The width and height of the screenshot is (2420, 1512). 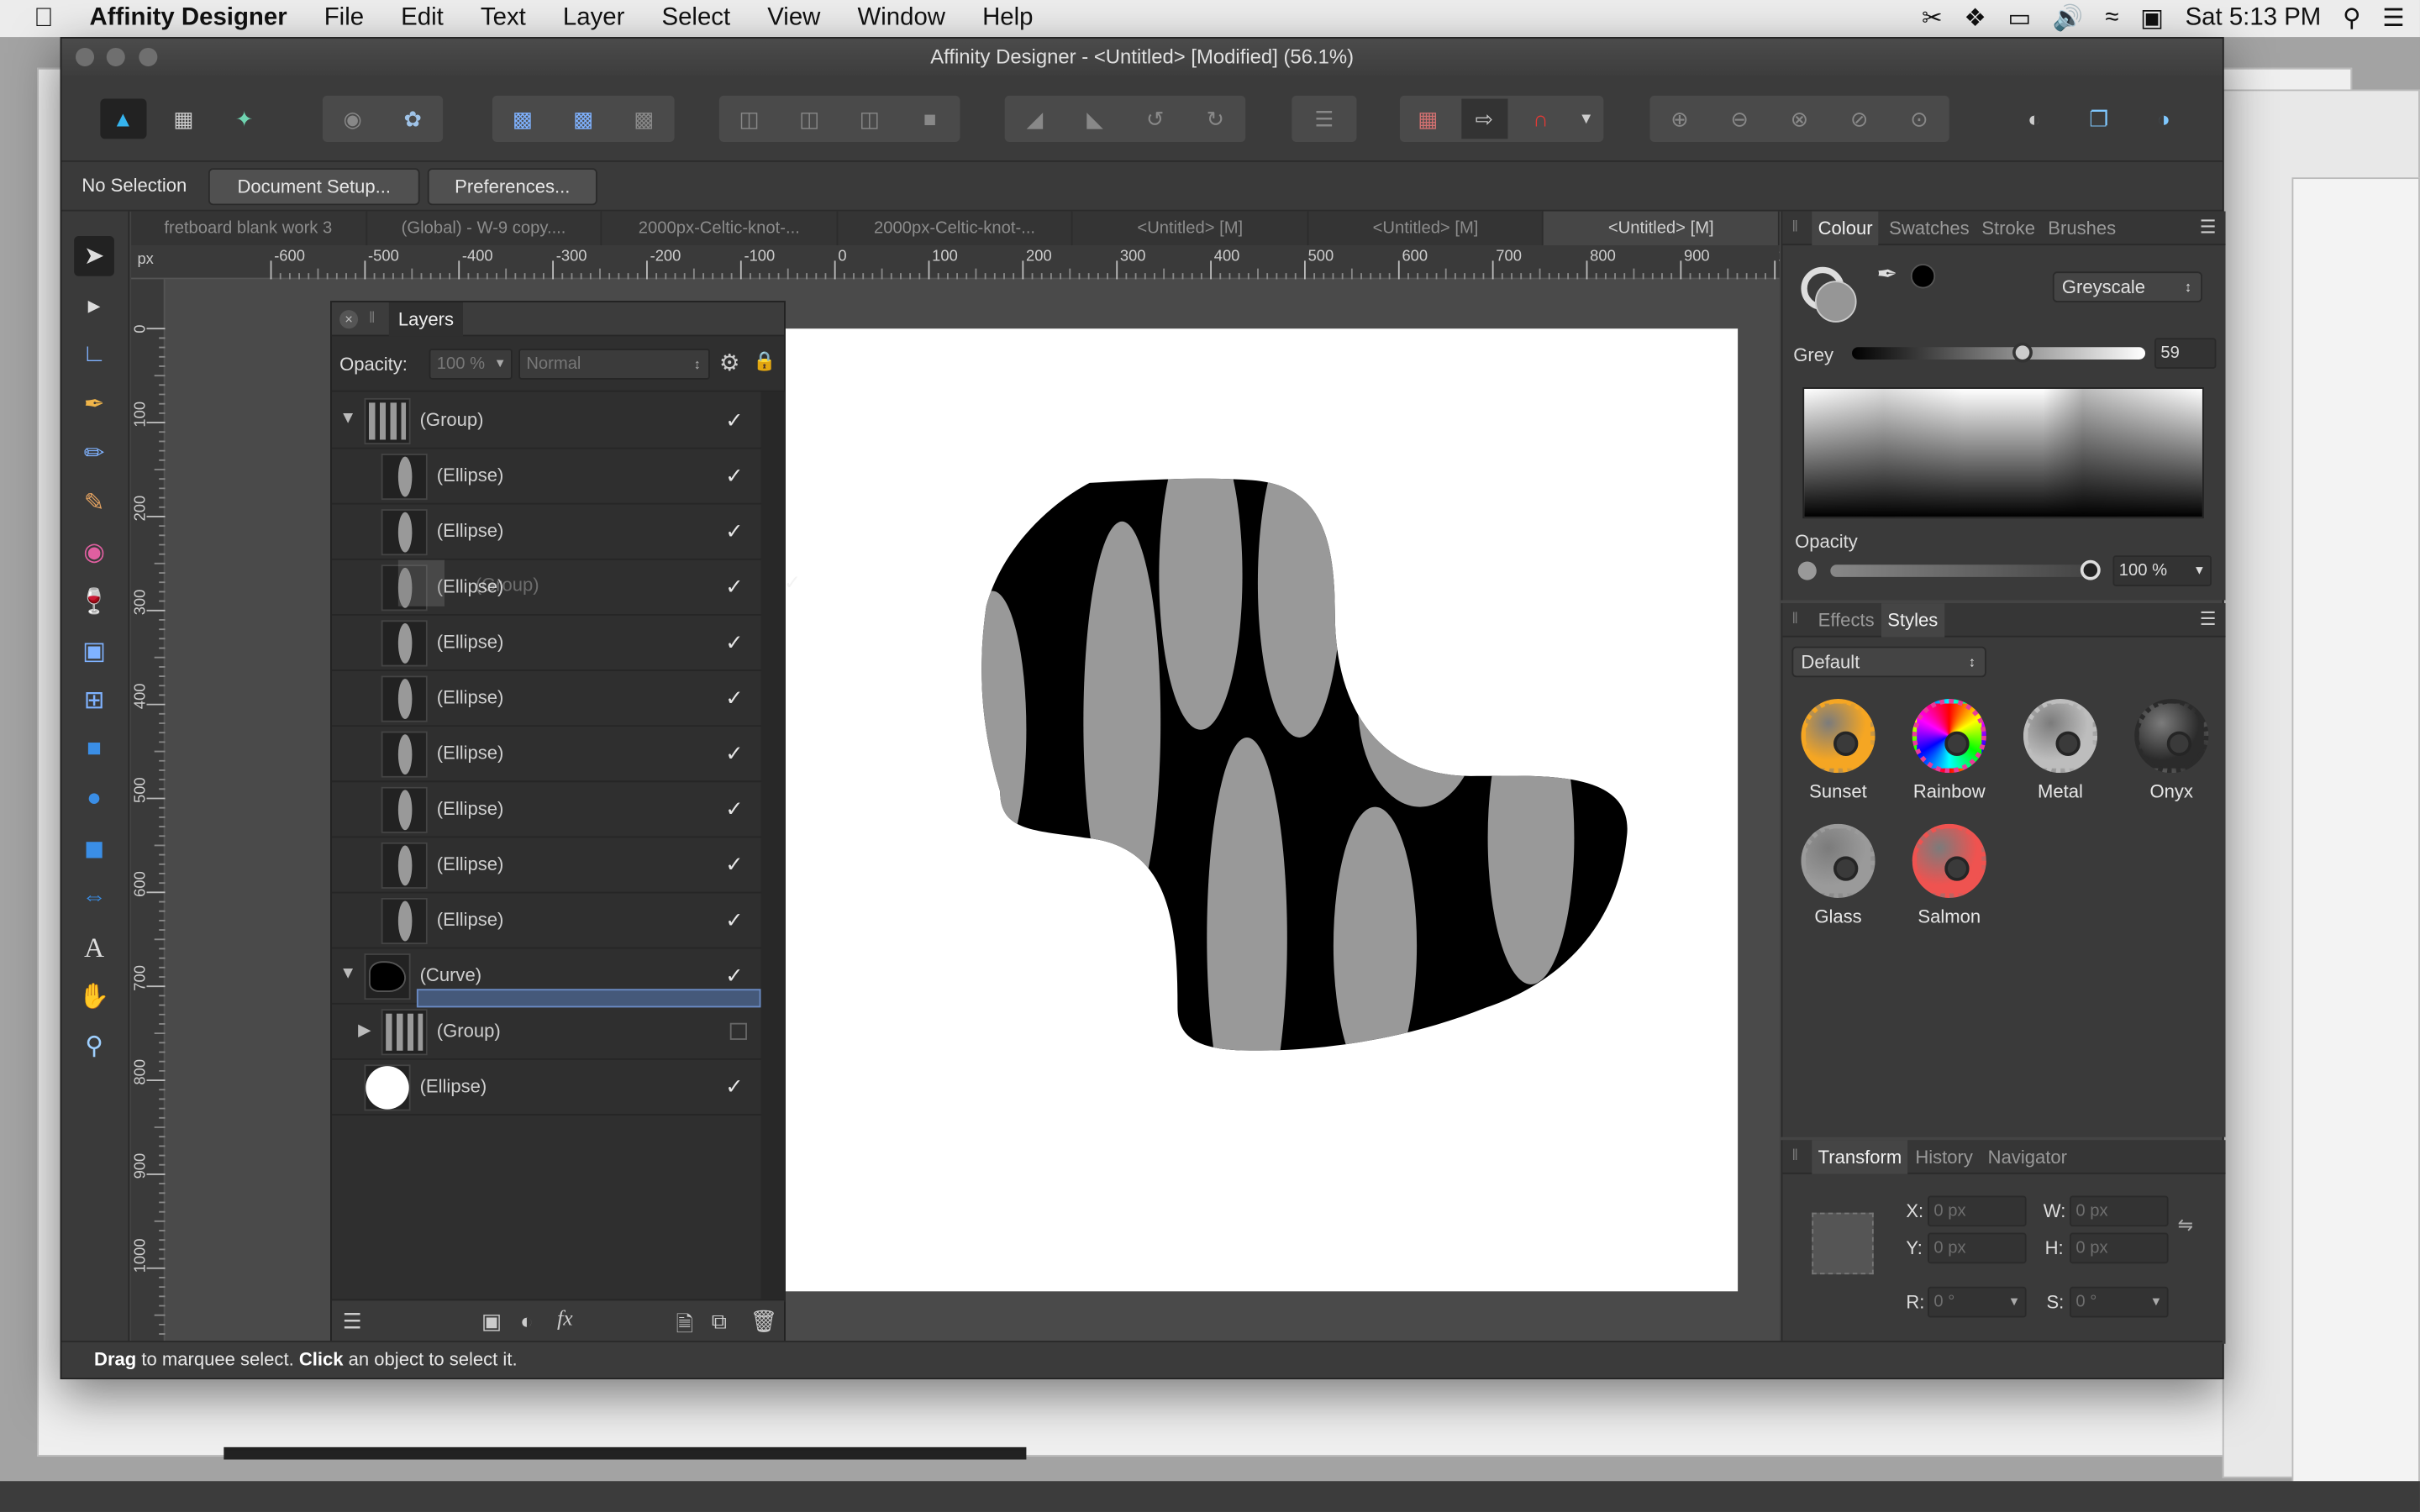 I want to click on assistant-icon: ✿, so click(x=413, y=119).